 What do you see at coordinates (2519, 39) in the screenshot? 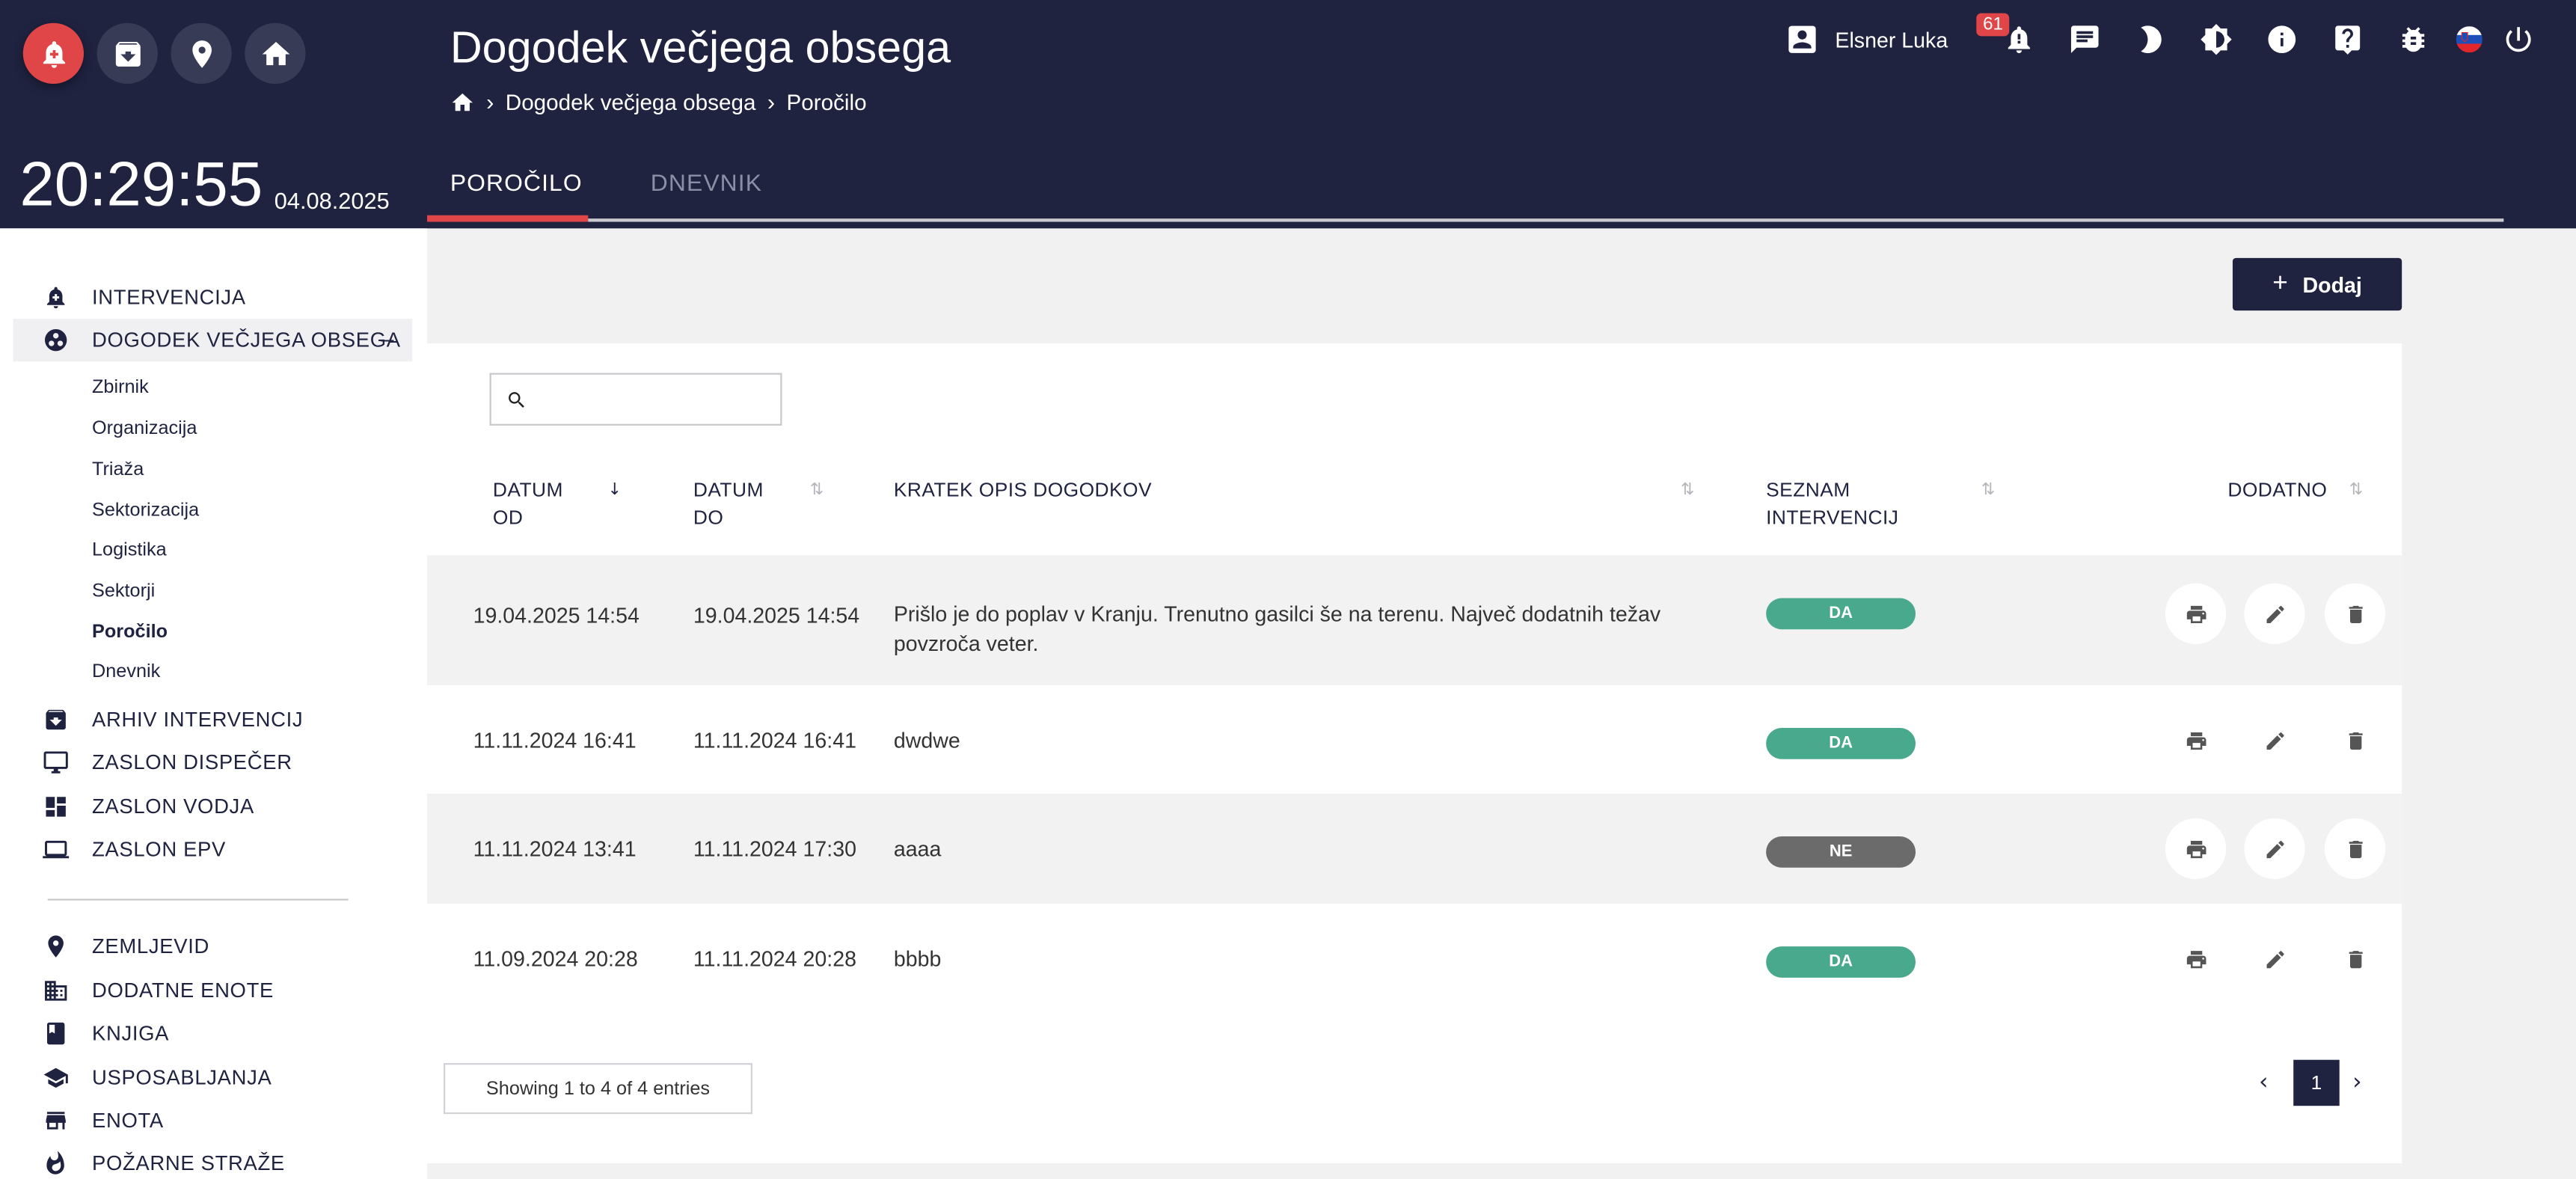
I see `power-icon` at bounding box center [2519, 39].